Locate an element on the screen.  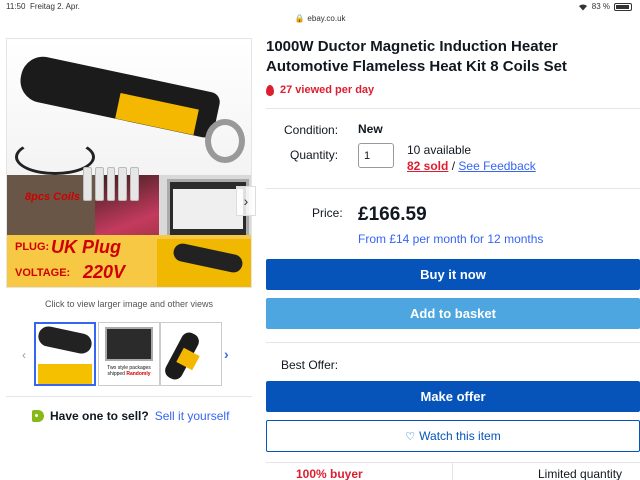
url-bar: 🔒 ebay.co.uk is located at coordinates (320, 18).